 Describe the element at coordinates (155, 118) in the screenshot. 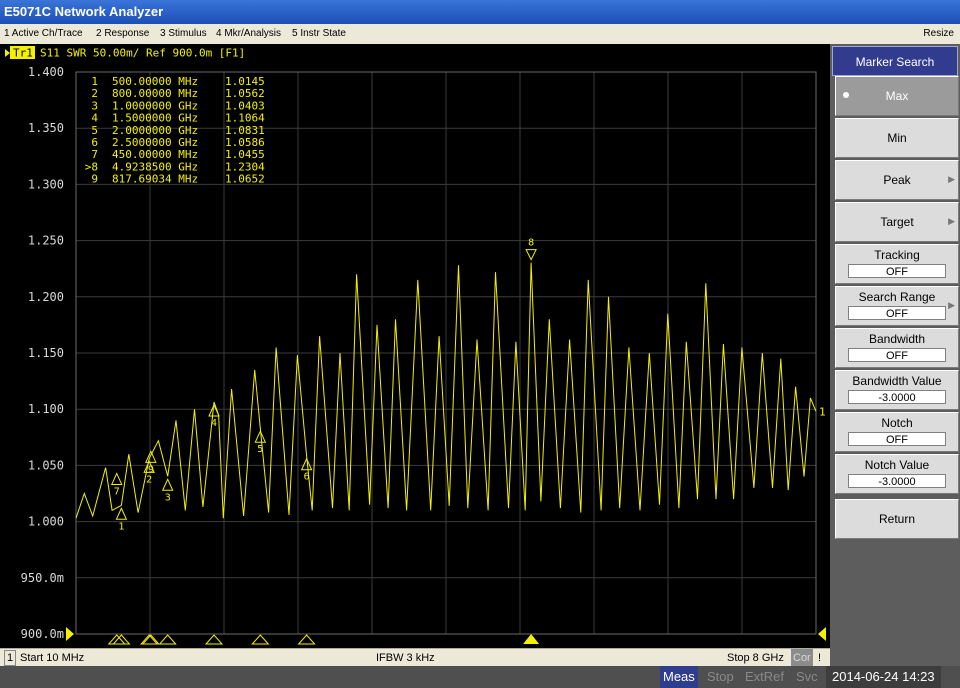

I see `marker-table-frequency: 1.5000000 GHz` at that location.